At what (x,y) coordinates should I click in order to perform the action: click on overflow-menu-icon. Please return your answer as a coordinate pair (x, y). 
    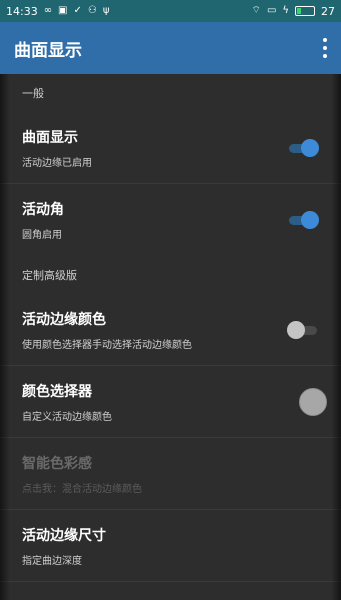
    Looking at the image, I should click on (325, 48).